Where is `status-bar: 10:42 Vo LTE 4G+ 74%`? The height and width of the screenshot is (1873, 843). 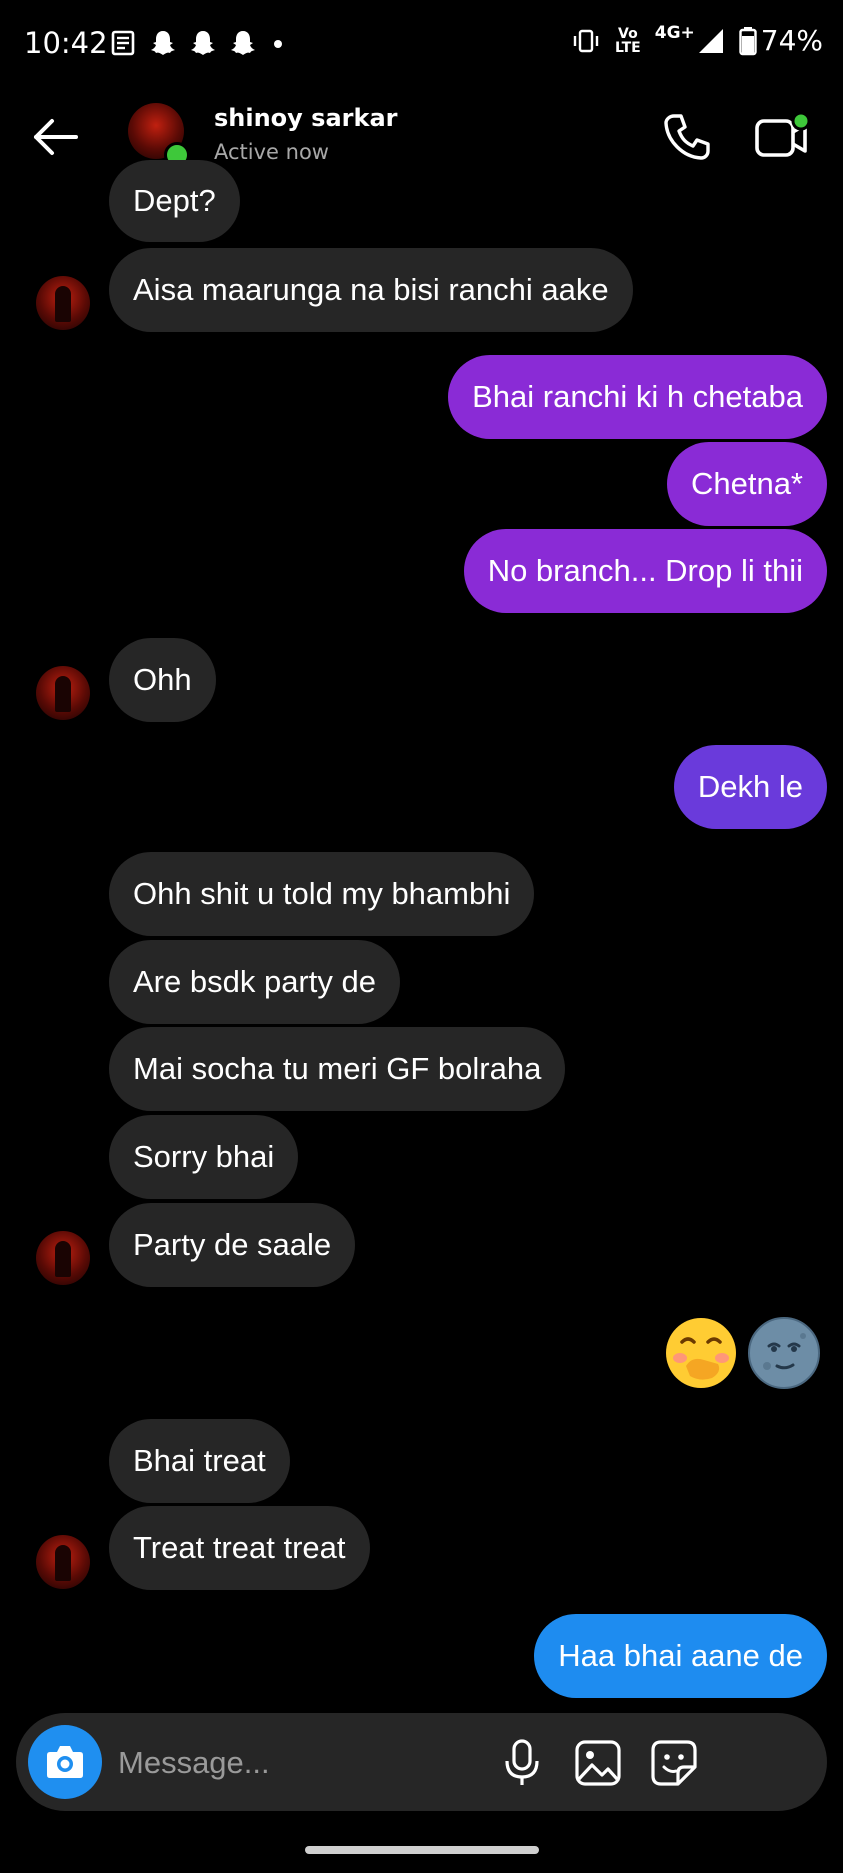
status-bar: 10:42 Vo LTE 4G+ 74% is located at coordinates (421, 45).